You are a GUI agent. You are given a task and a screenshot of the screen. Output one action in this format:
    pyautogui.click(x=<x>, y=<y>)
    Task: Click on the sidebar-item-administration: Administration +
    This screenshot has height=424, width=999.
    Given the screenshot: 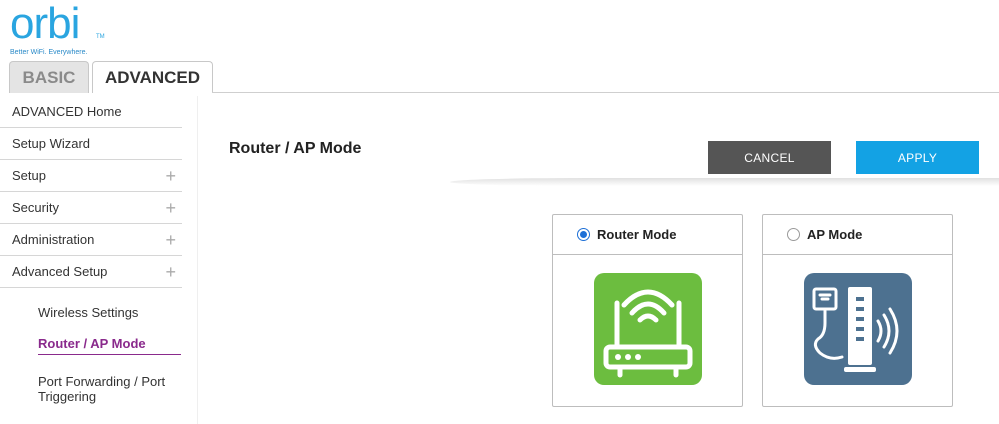 What is the action you would take?
    pyautogui.click(x=91, y=240)
    